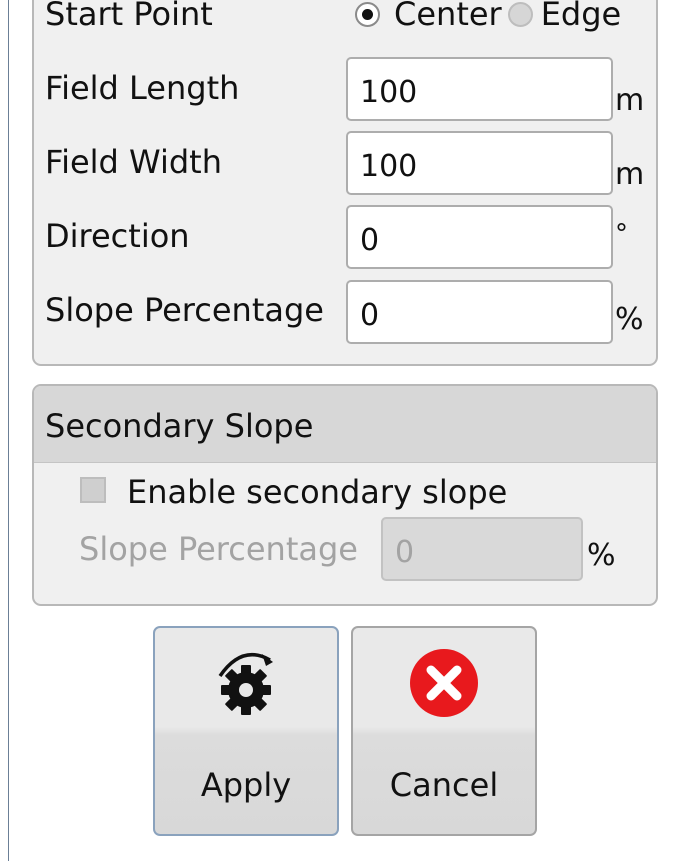 This screenshot has height=861, width=675. I want to click on start-point-radio-group: Center Edge, so click(488, 17).